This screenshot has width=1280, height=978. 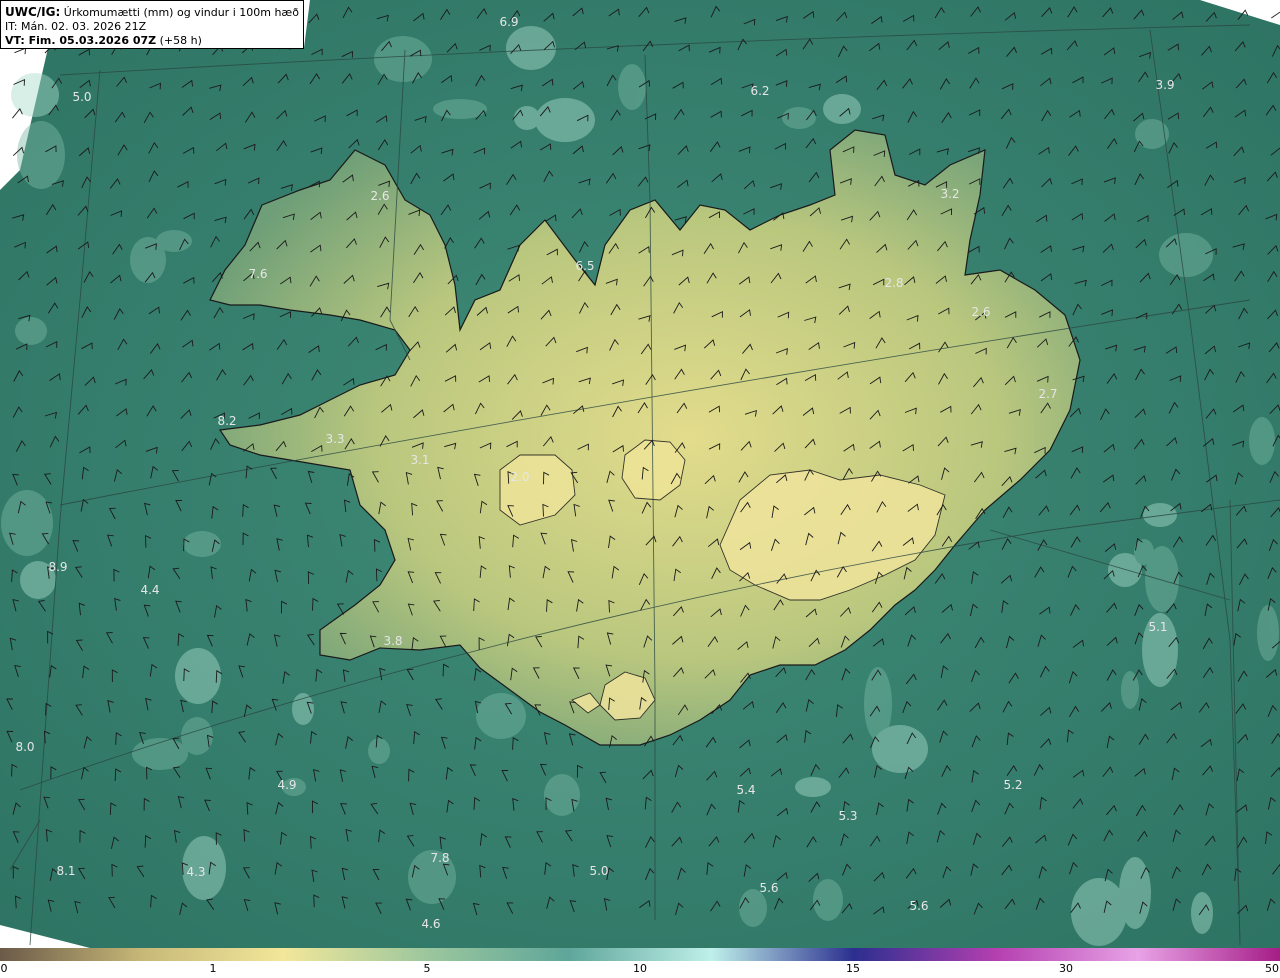 I want to click on value-label: 3.1, so click(x=419, y=460).